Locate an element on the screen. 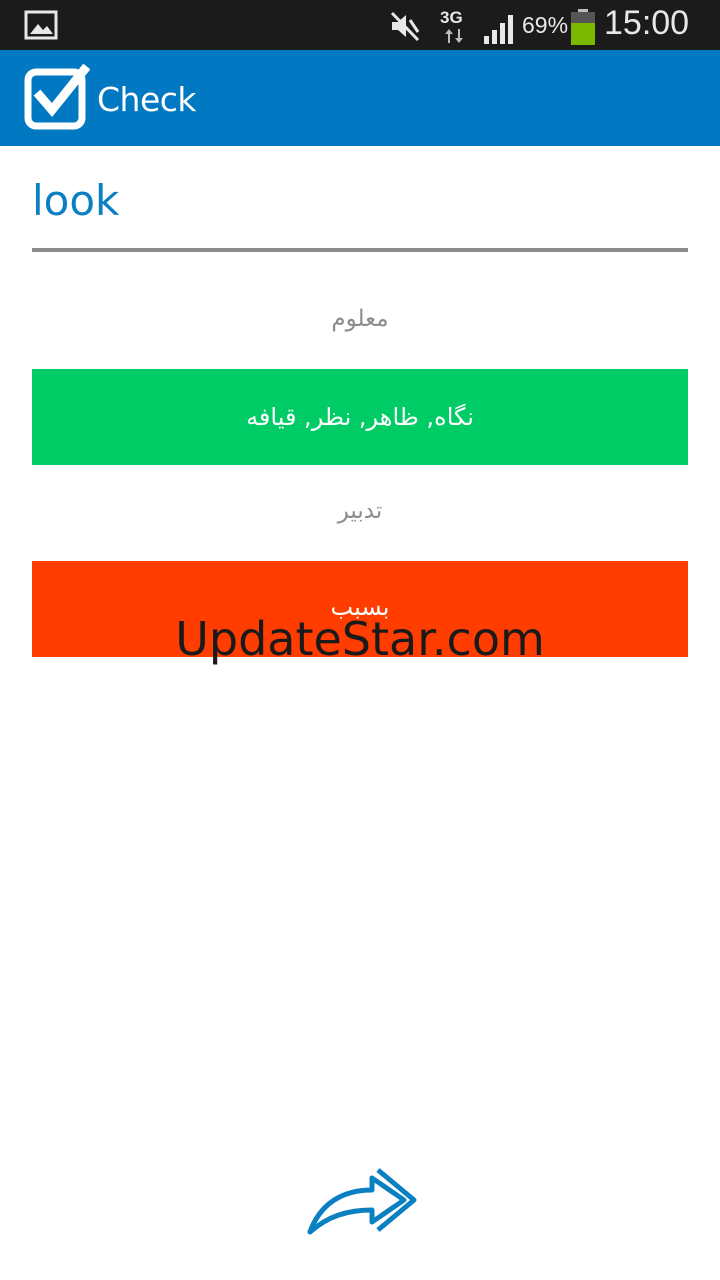 The height and width of the screenshot is (1280, 720). option-label: معلوم is located at coordinates (360, 319).